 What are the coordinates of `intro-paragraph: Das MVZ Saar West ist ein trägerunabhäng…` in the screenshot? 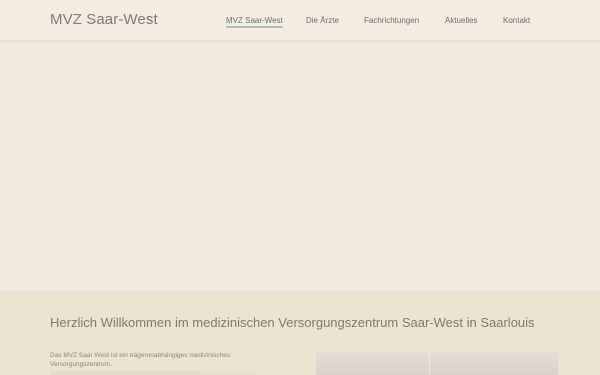 It's located at (140, 360).